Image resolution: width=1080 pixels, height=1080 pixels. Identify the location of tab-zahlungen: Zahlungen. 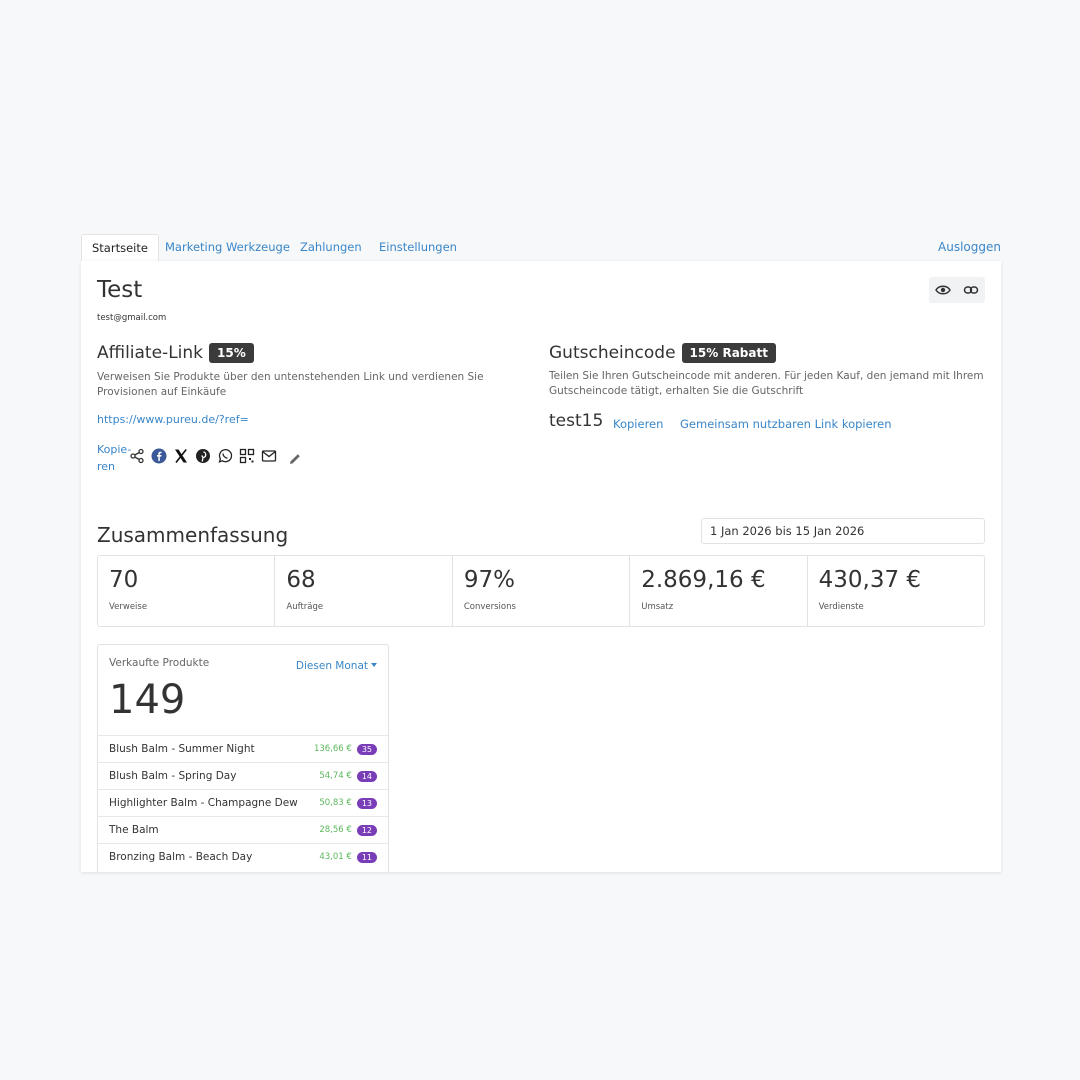
(331, 248).